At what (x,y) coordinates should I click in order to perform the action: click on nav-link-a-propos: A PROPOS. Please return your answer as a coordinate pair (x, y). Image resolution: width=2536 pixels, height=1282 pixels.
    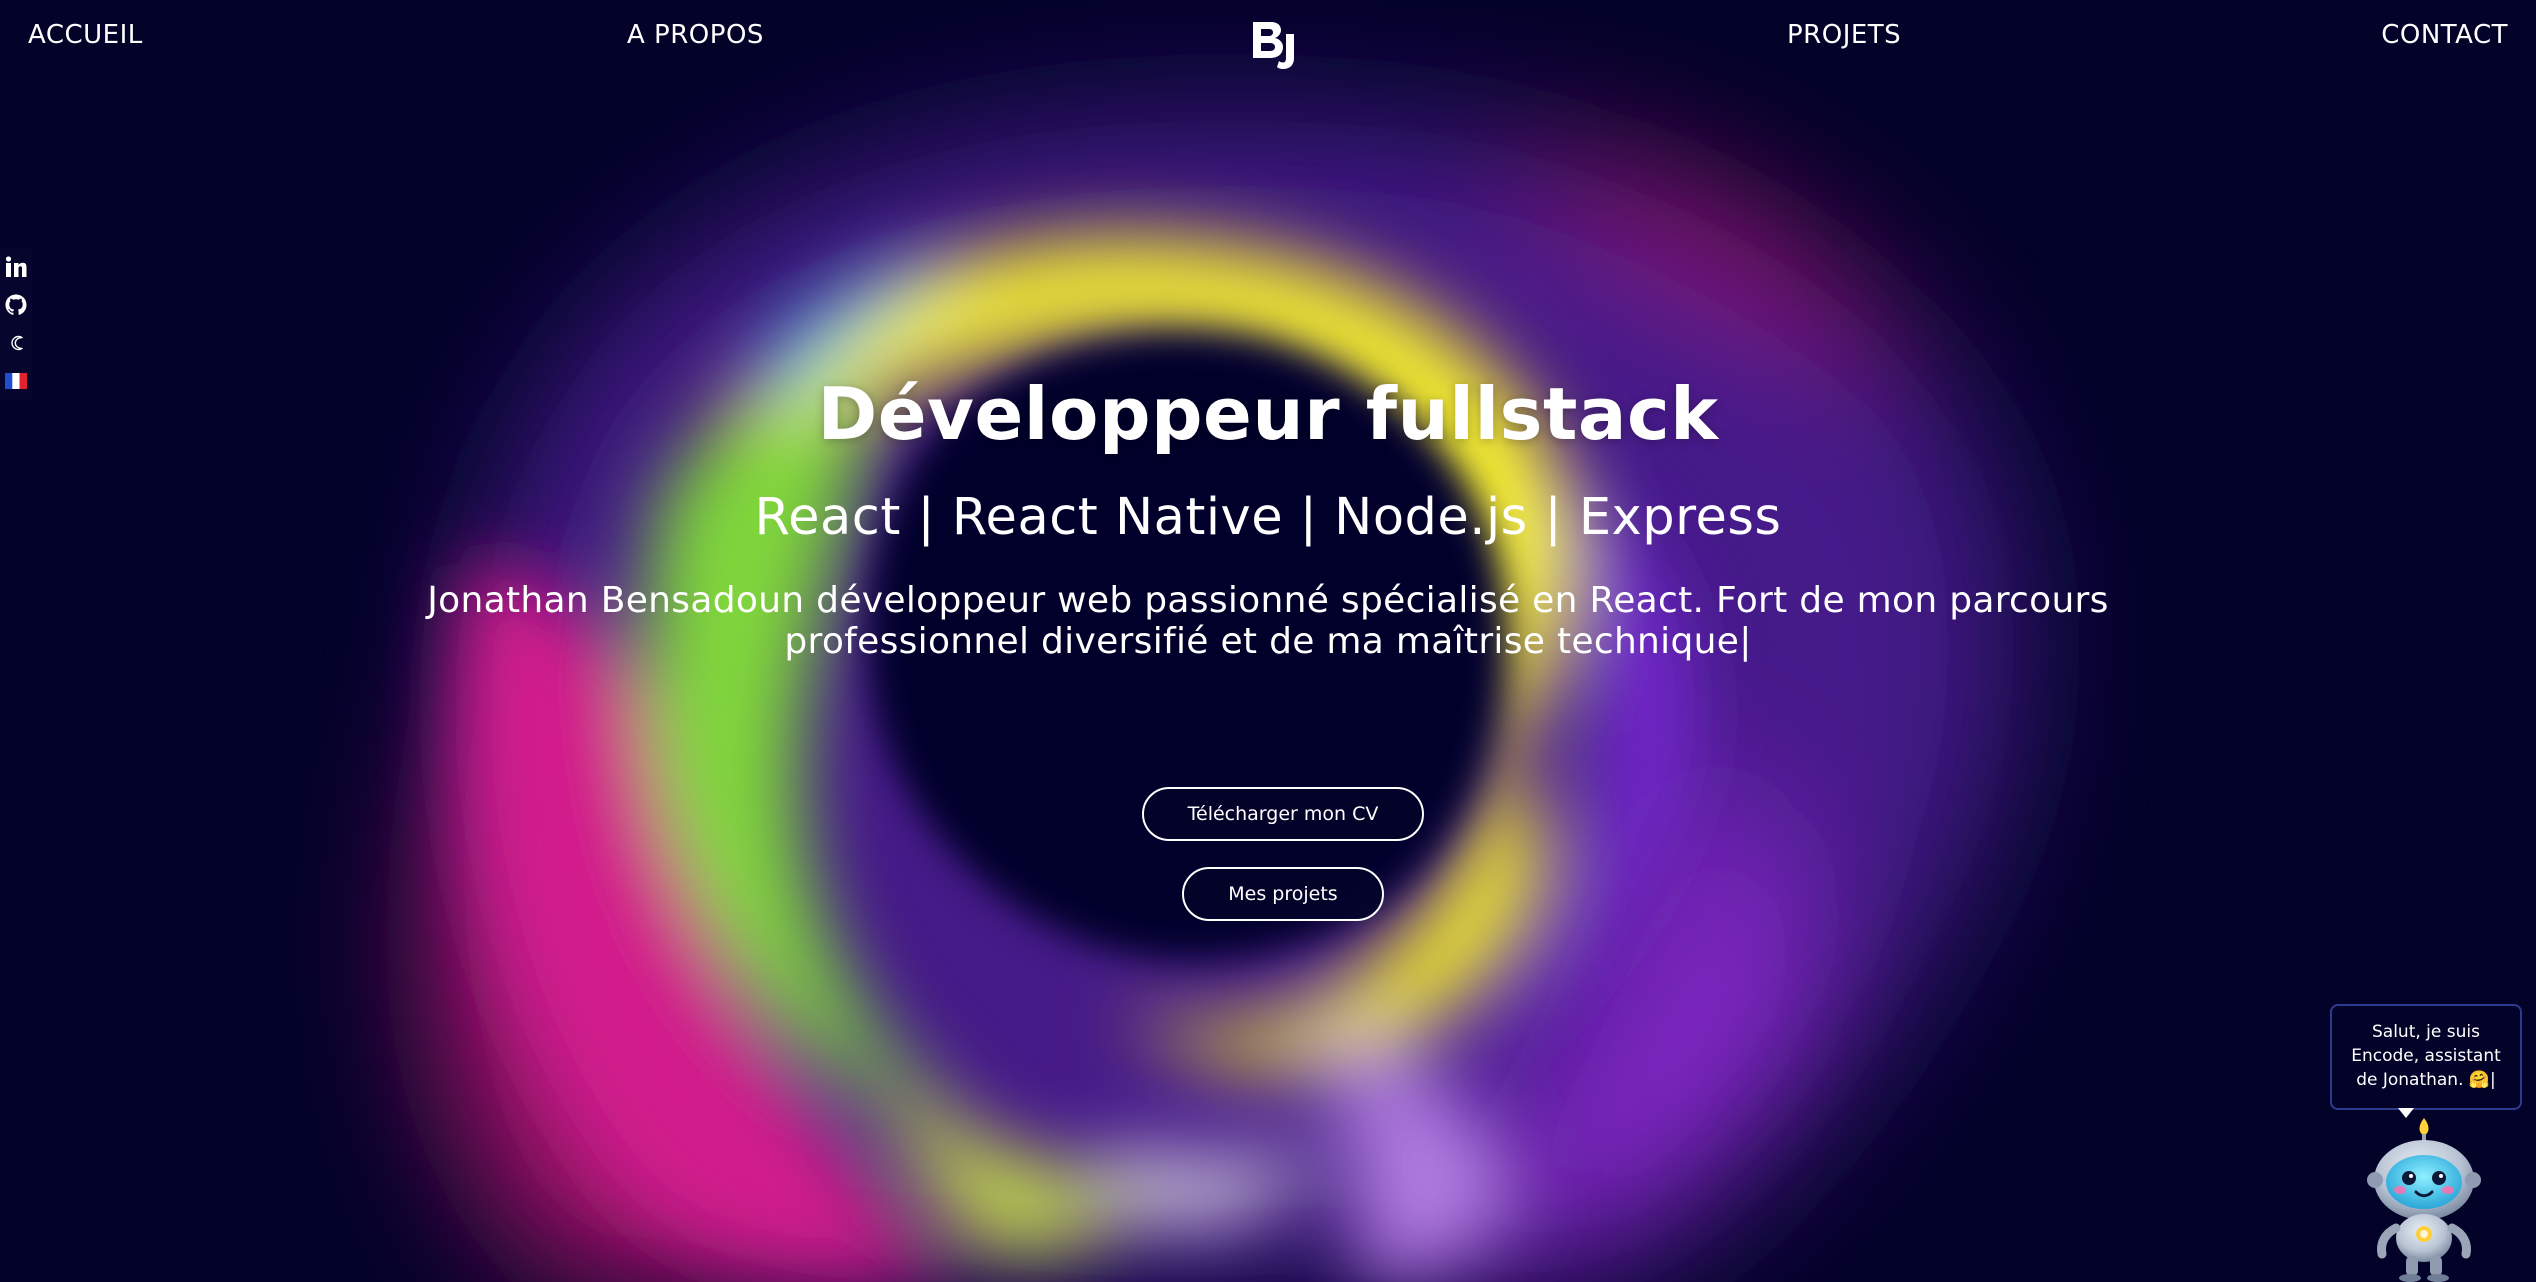
    Looking at the image, I should click on (695, 35).